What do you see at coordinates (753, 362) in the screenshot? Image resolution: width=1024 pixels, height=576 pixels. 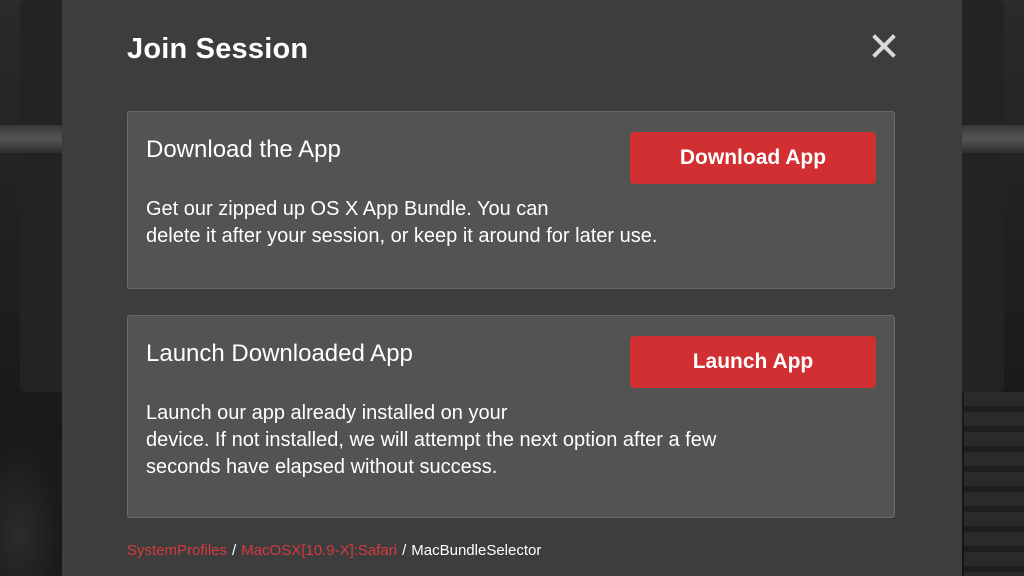 I see `launch-app-button: Launch App` at bounding box center [753, 362].